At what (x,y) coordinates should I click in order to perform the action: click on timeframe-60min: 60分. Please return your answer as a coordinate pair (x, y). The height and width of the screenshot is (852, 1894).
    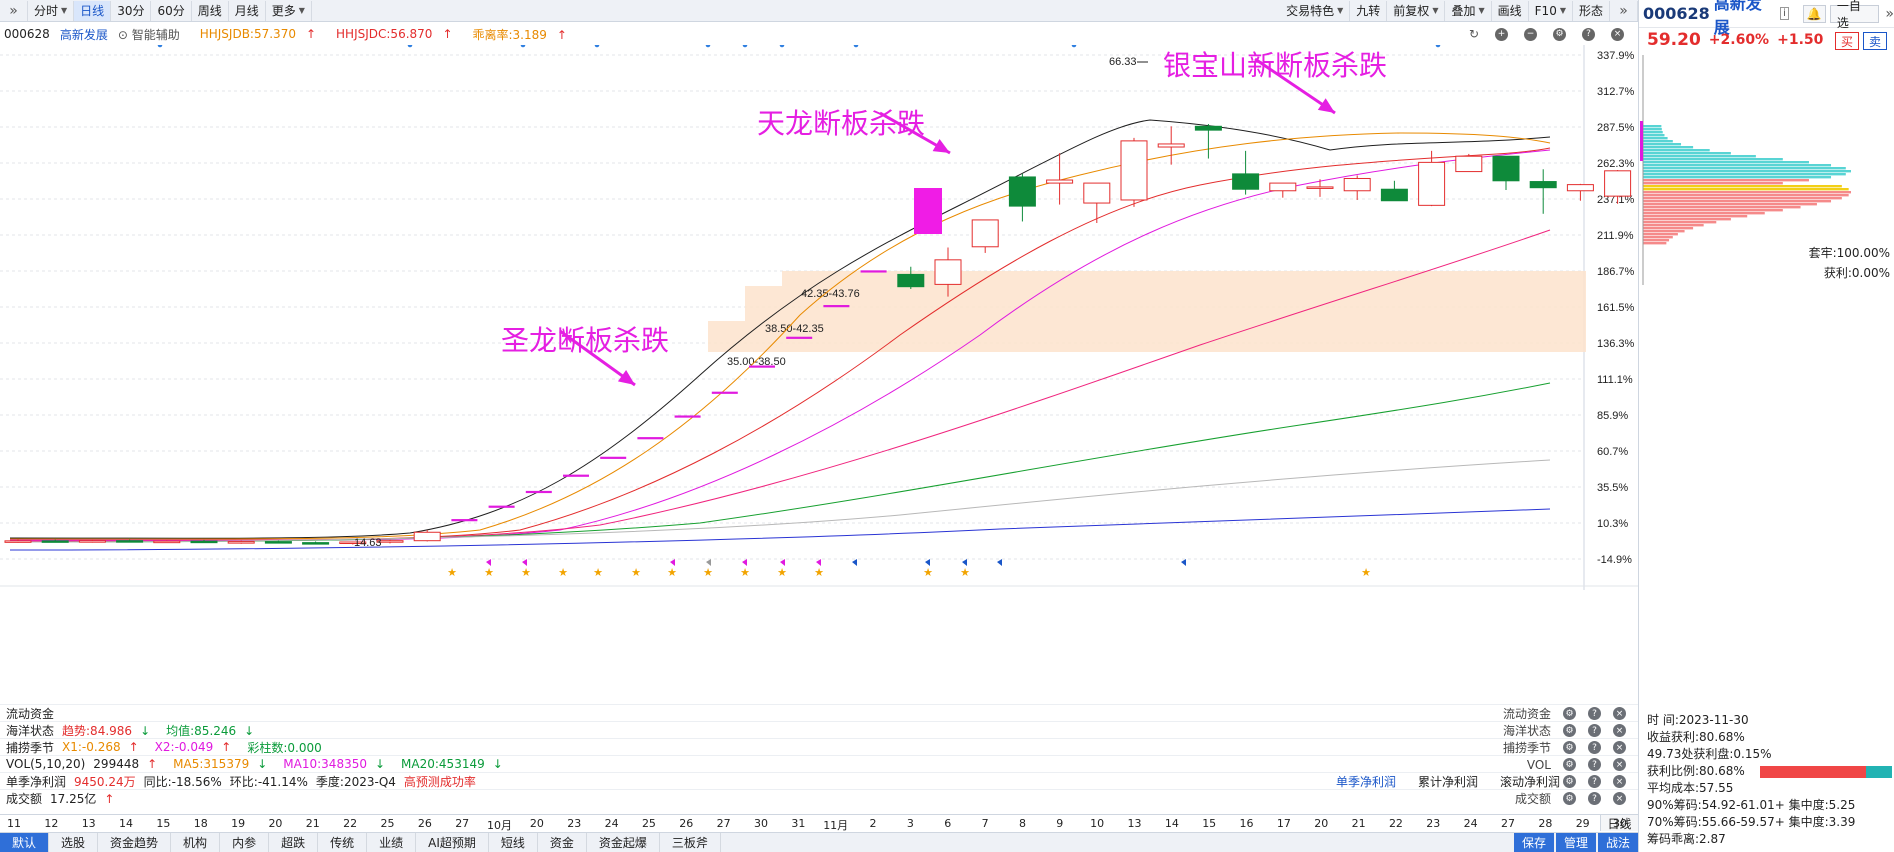
    Looking at the image, I should click on (171, 10).